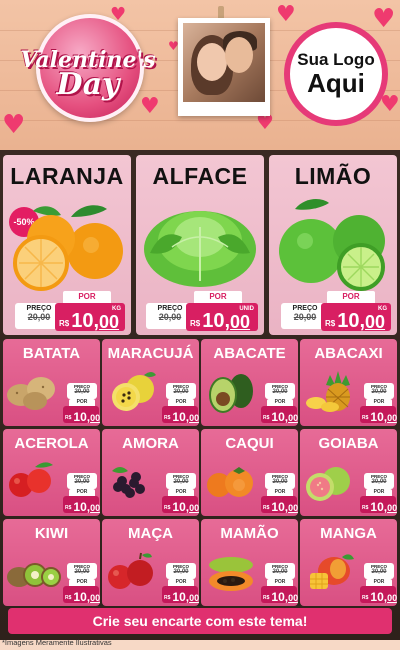  I want to click on product-name: ALFACE, so click(200, 176).